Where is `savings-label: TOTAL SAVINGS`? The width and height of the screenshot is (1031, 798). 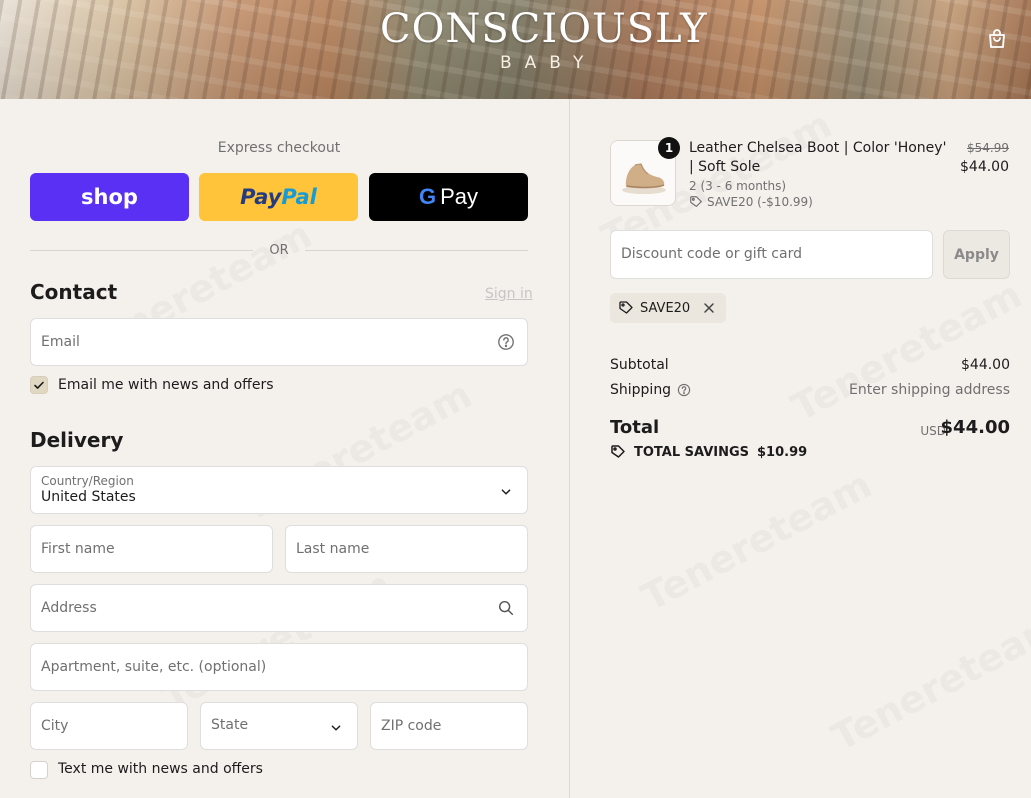
savings-label: TOTAL SAVINGS is located at coordinates (692, 452).